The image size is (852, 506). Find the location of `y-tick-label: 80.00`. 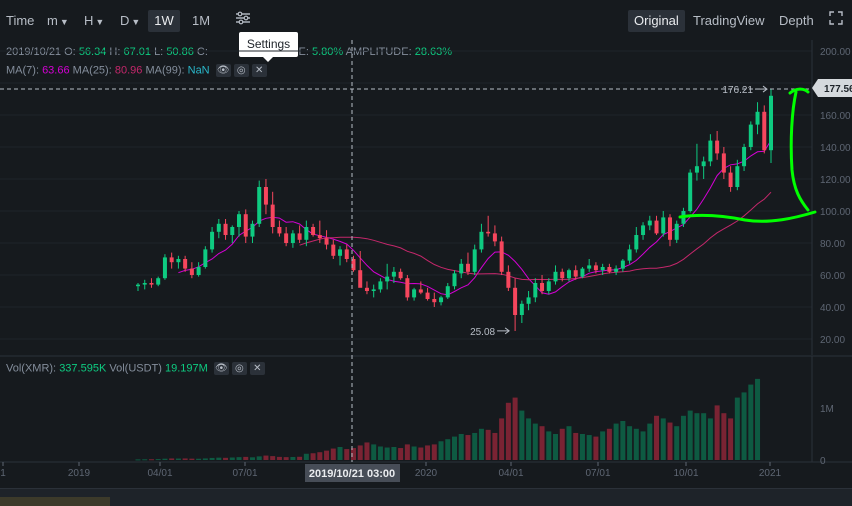

y-tick-label: 80.00 is located at coordinates (832, 244).